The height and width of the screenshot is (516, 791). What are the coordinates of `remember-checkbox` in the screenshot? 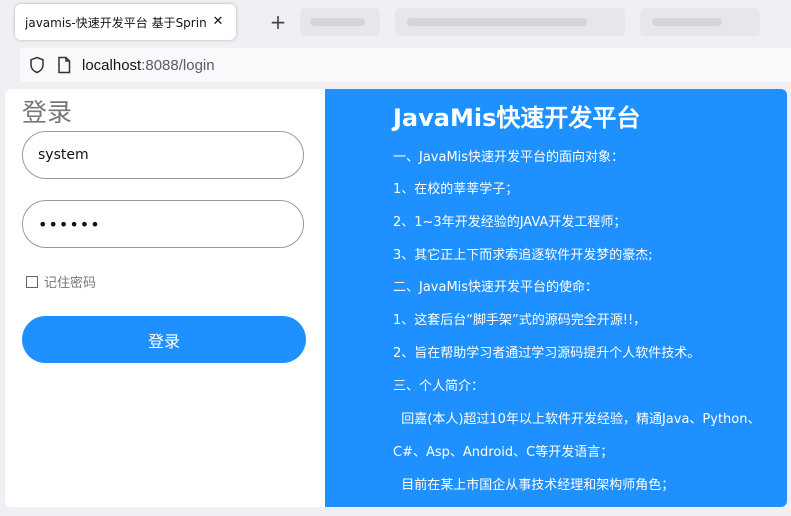 It's located at (32, 281).